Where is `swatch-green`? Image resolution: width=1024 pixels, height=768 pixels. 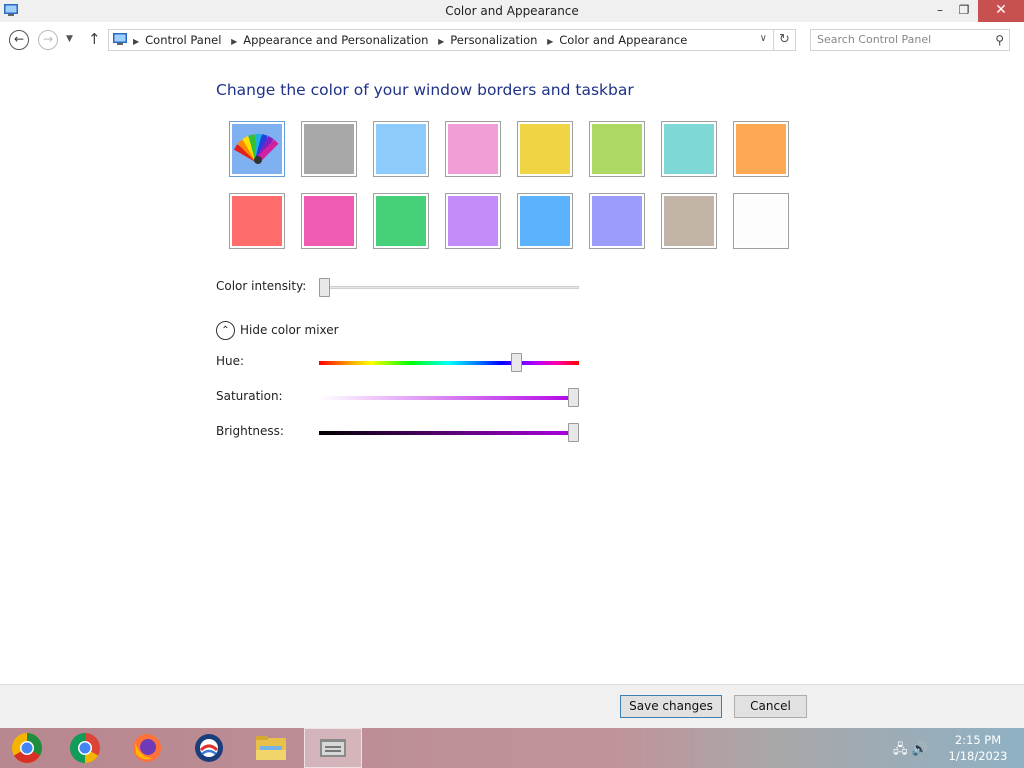 swatch-green is located at coordinates (401, 221).